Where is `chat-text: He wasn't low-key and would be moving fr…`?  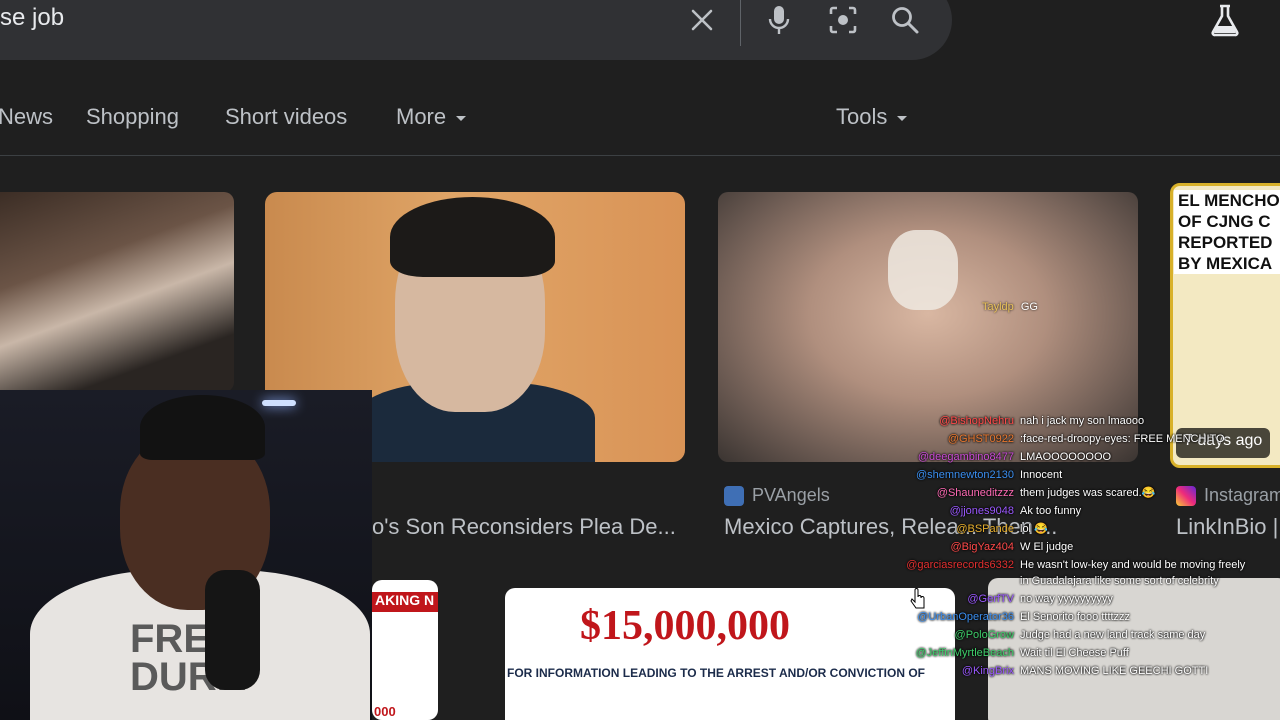
chat-text: He wasn't low-key and would be moving fr… is located at coordinates (1133, 565).